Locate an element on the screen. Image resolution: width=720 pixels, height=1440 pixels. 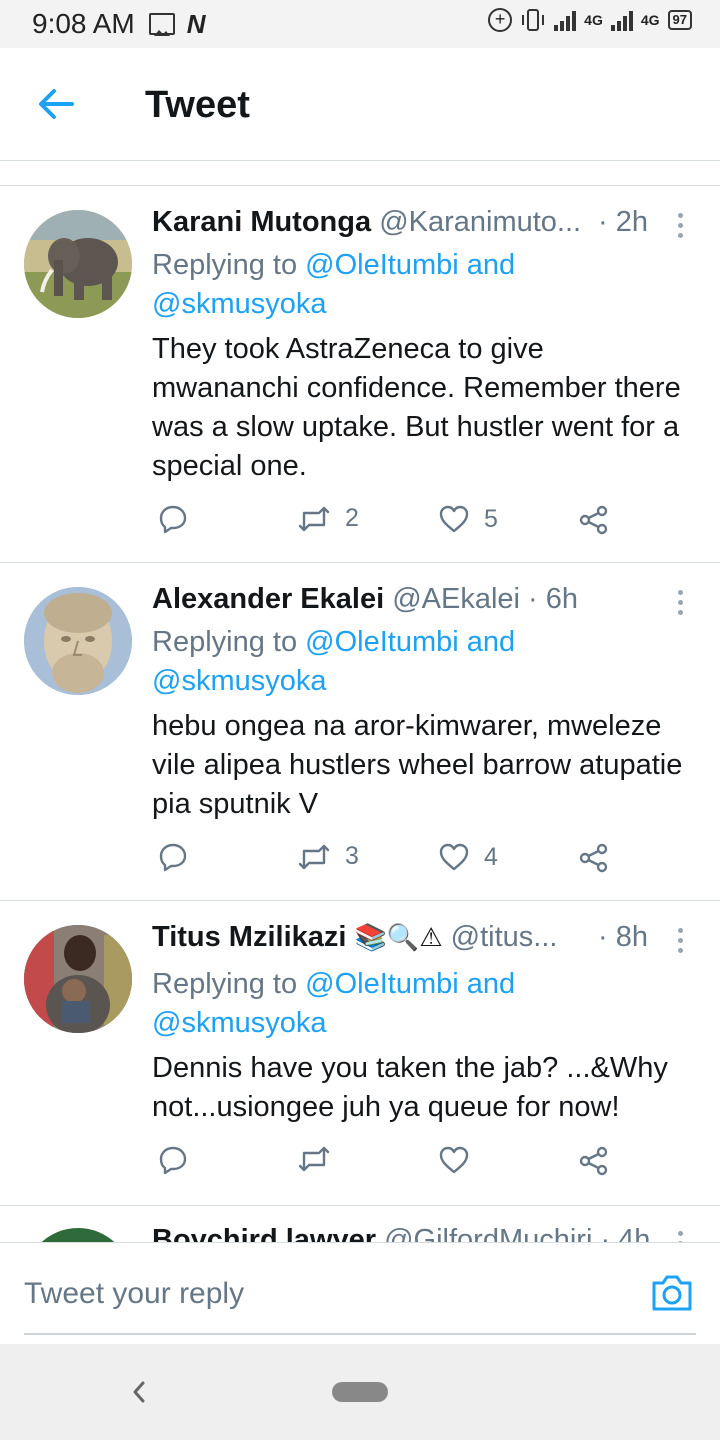
like-button is located at coordinates (454, 1160).